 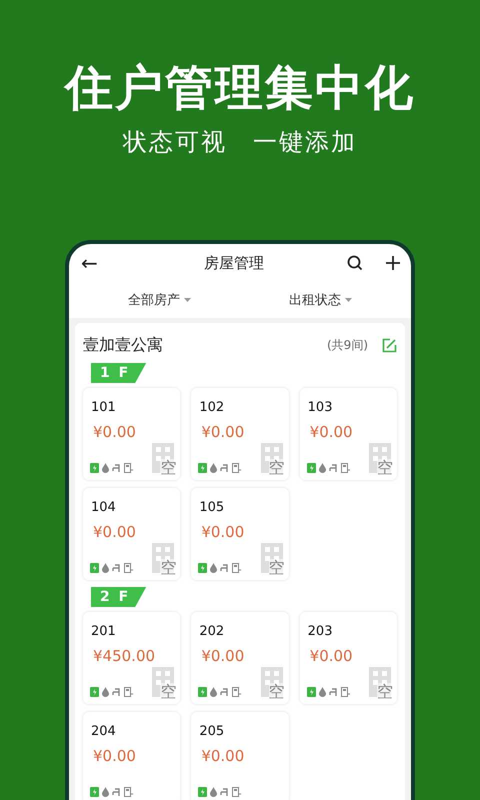 What do you see at coordinates (211, 507) in the screenshot?
I see `room-number: 105` at bounding box center [211, 507].